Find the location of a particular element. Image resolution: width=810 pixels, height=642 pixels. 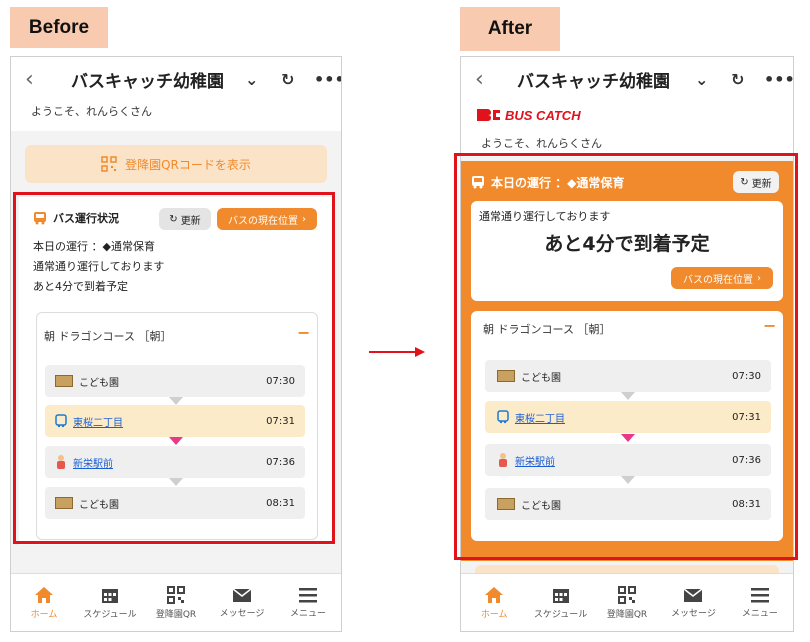

logo-text: BUS CATCH is located at coordinates (543, 115).